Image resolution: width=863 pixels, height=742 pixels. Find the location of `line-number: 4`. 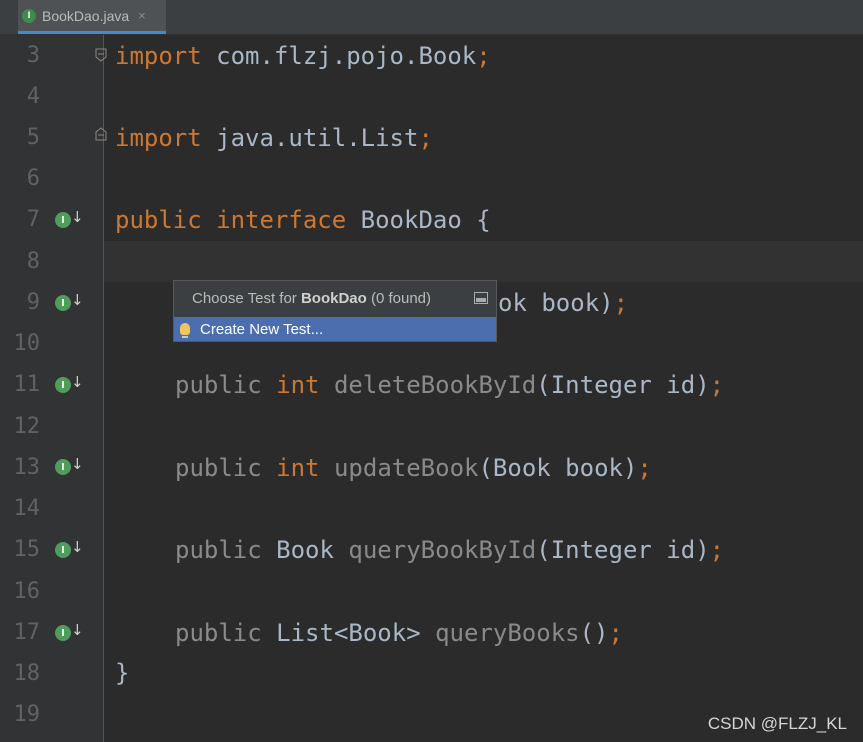

line-number: 4 is located at coordinates (33, 96).